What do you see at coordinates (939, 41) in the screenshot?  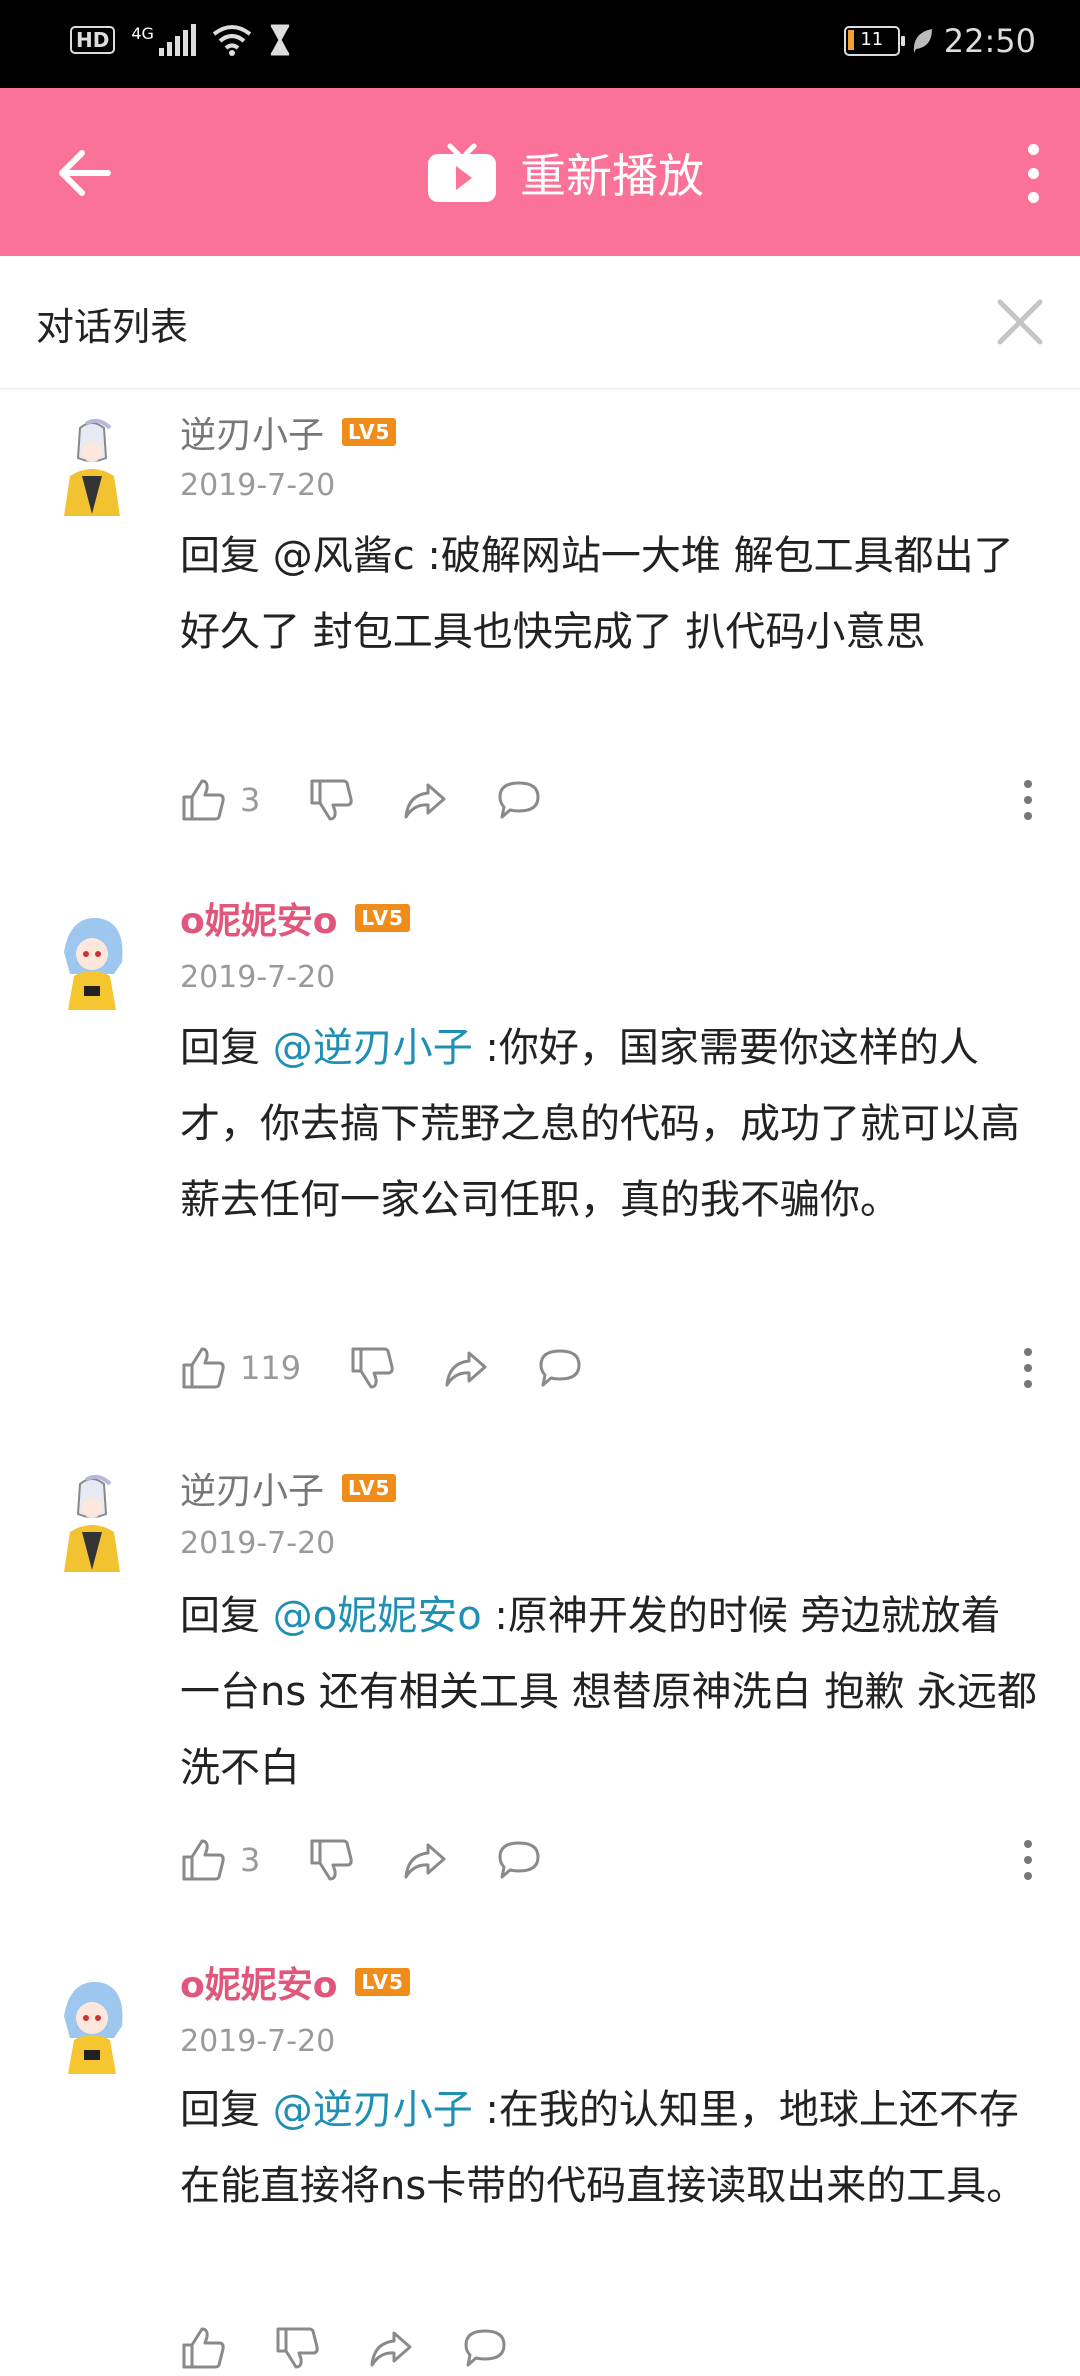 I see `status-right: 11 22:50` at bounding box center [939, 41].